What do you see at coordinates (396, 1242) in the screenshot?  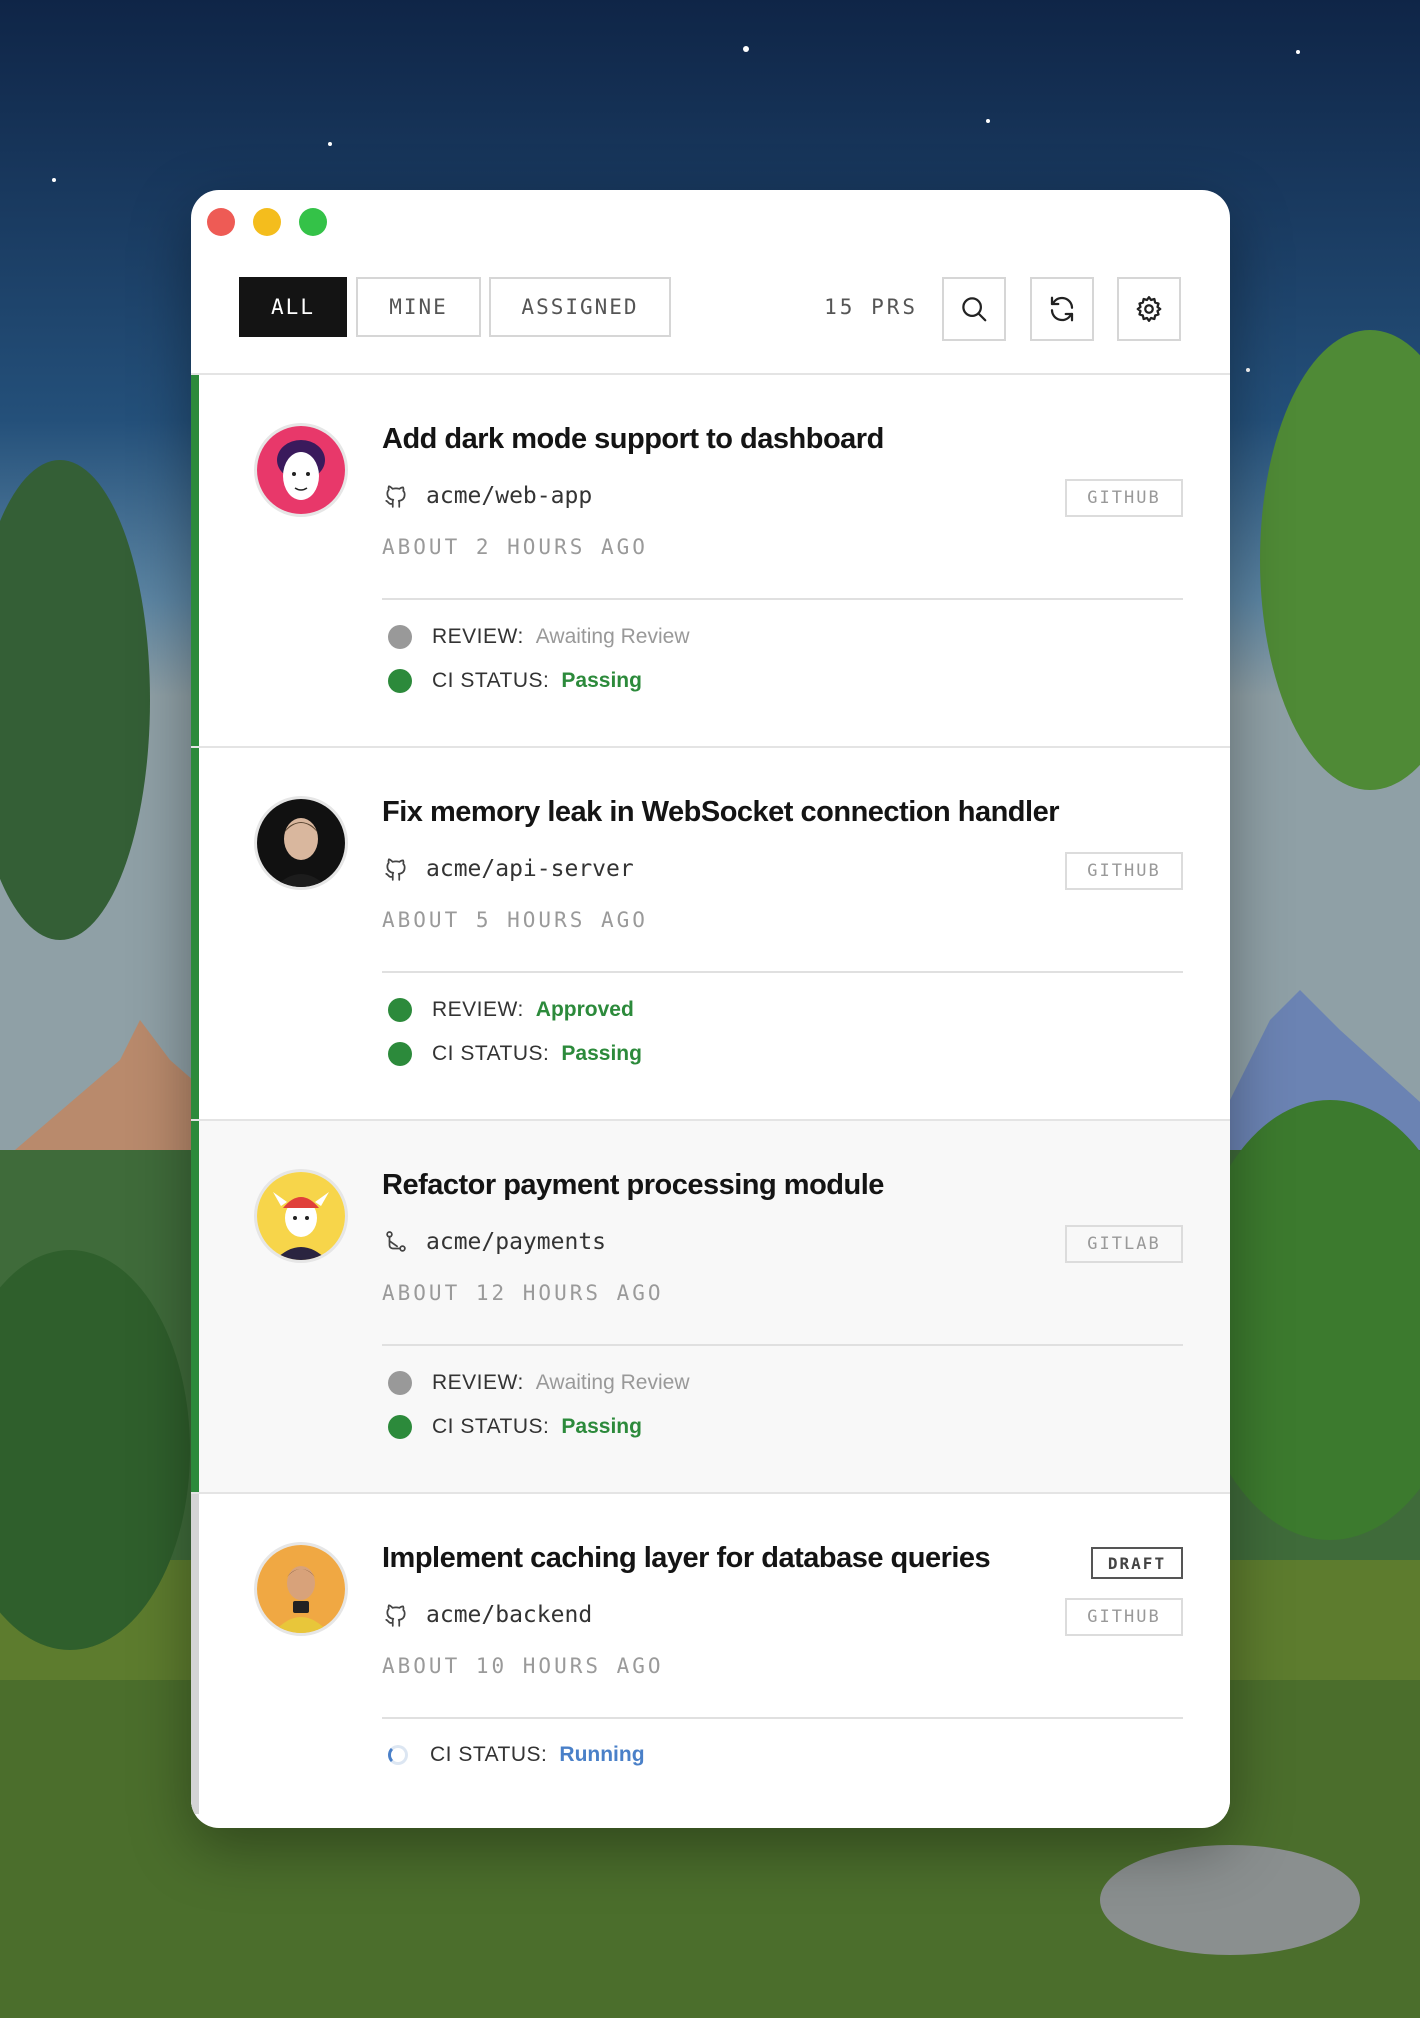 I see `merge-request-icon` at bounding box center [396, 1242].